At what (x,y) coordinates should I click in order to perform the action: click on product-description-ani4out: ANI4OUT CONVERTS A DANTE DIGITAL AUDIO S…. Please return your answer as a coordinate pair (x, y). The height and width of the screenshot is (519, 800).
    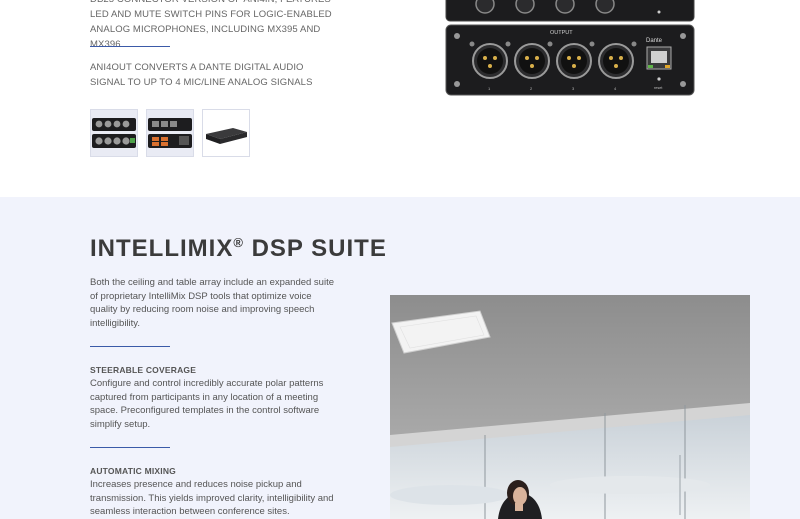
    Looking at the image, I should click on (201, 75).